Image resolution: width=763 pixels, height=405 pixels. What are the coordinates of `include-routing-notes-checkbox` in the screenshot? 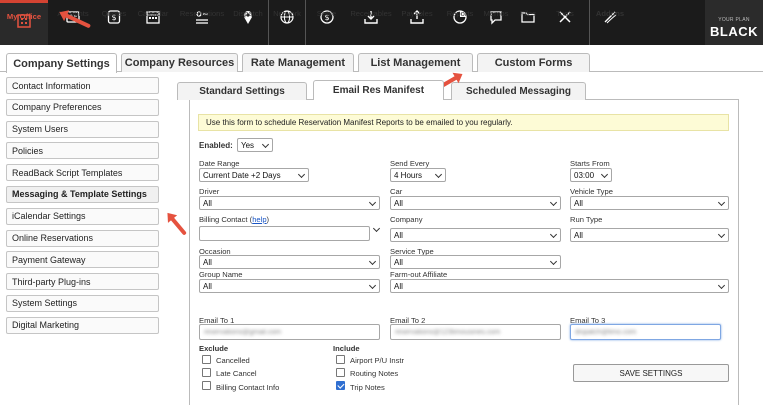 It's located at (340, 372).